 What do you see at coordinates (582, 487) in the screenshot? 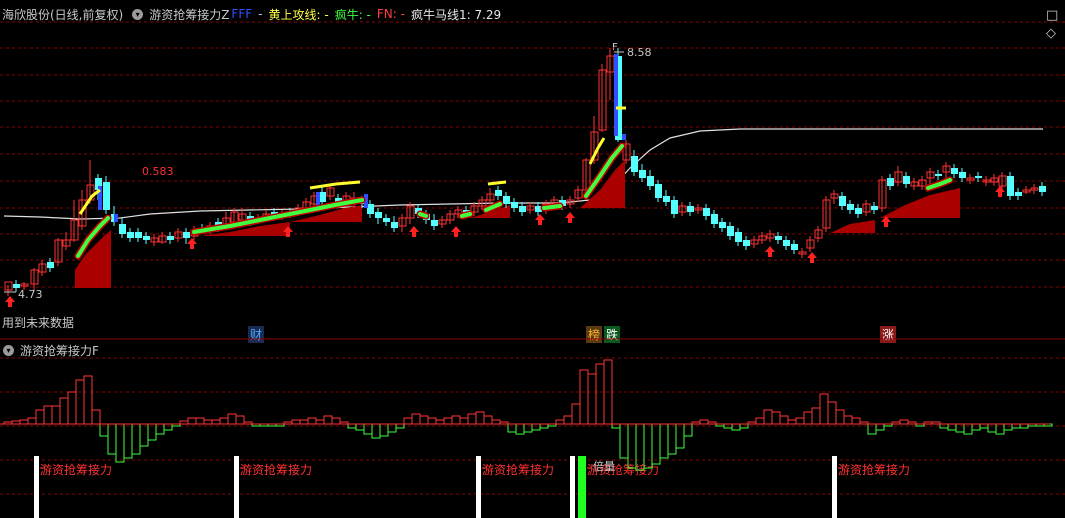
I see `green-signal-bar` at bounding box center [582, 487].